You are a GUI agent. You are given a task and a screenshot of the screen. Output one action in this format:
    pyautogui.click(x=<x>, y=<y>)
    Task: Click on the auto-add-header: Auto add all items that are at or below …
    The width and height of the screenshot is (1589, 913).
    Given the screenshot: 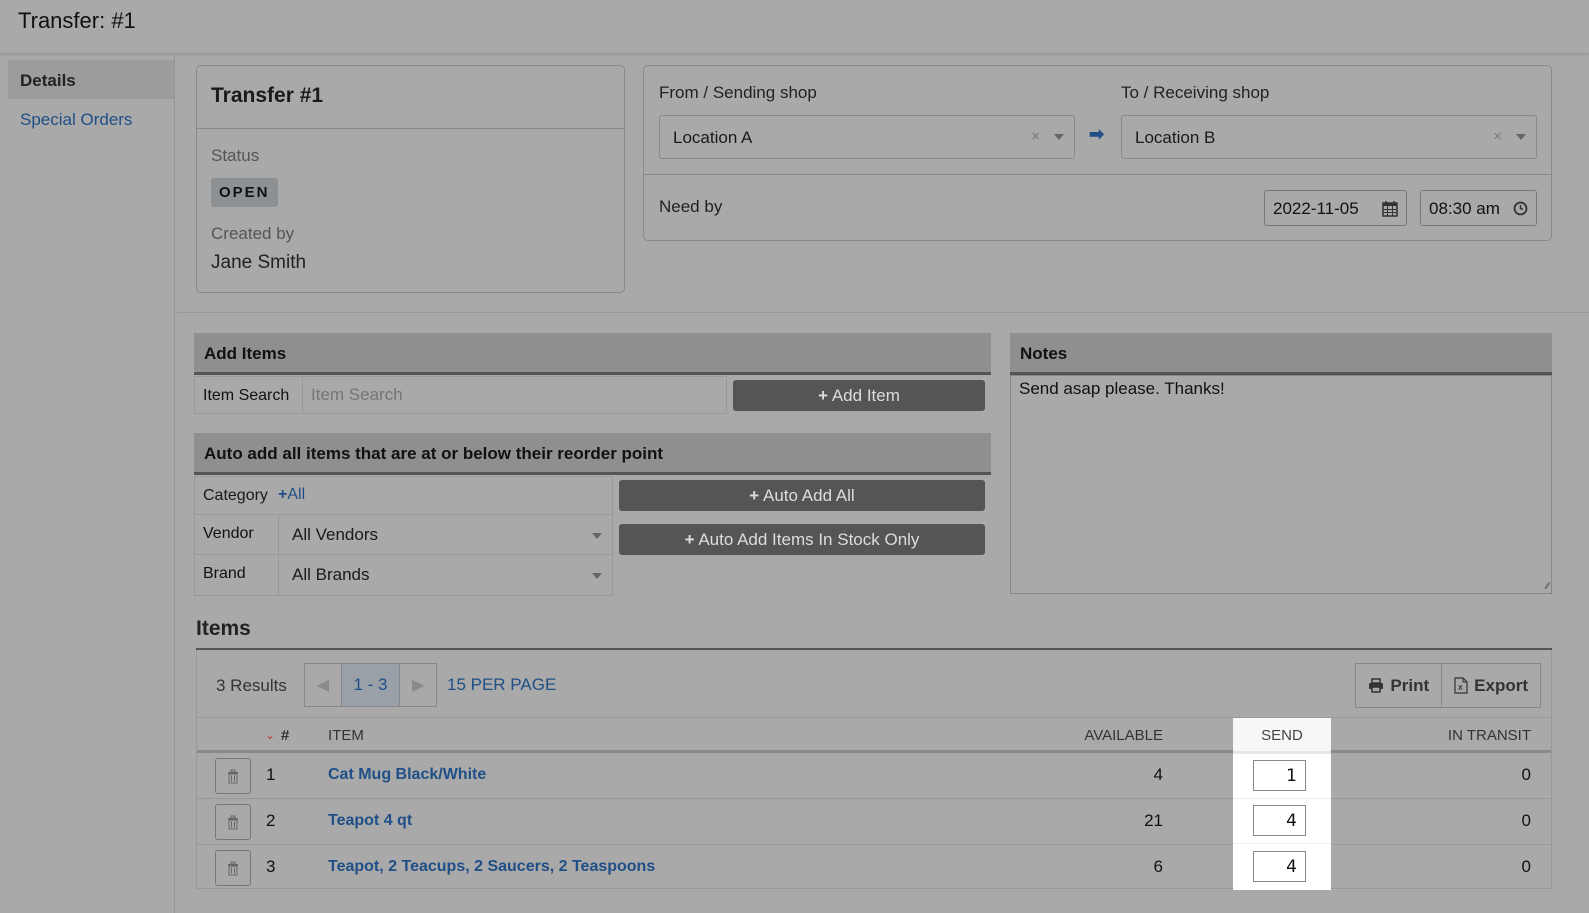 What is the action you would take?
    pyautogui.click(x=592, y=454)
    